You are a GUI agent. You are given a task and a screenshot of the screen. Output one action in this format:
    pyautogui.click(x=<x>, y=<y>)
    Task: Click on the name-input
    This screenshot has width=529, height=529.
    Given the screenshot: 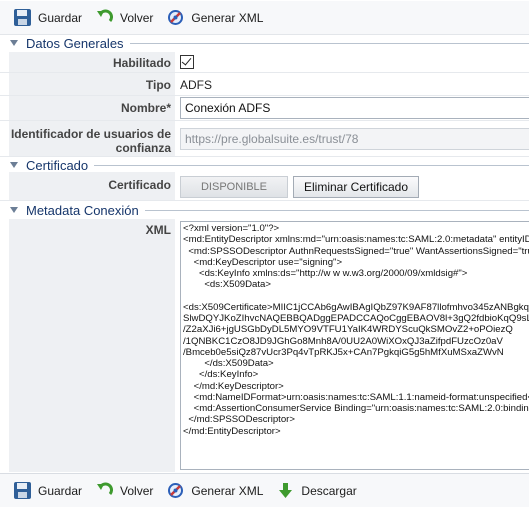 What is the action you would take?
    pyautogui.click(x=354, y=108)
    